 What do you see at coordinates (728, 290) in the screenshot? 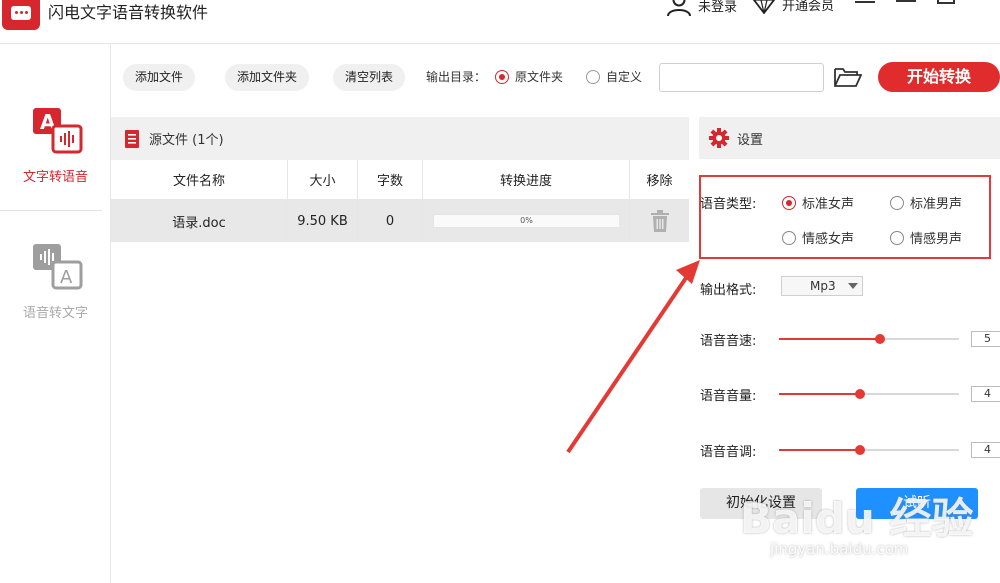
I see `output-format-label: 输出格式:` at bounding box center [728, 290].